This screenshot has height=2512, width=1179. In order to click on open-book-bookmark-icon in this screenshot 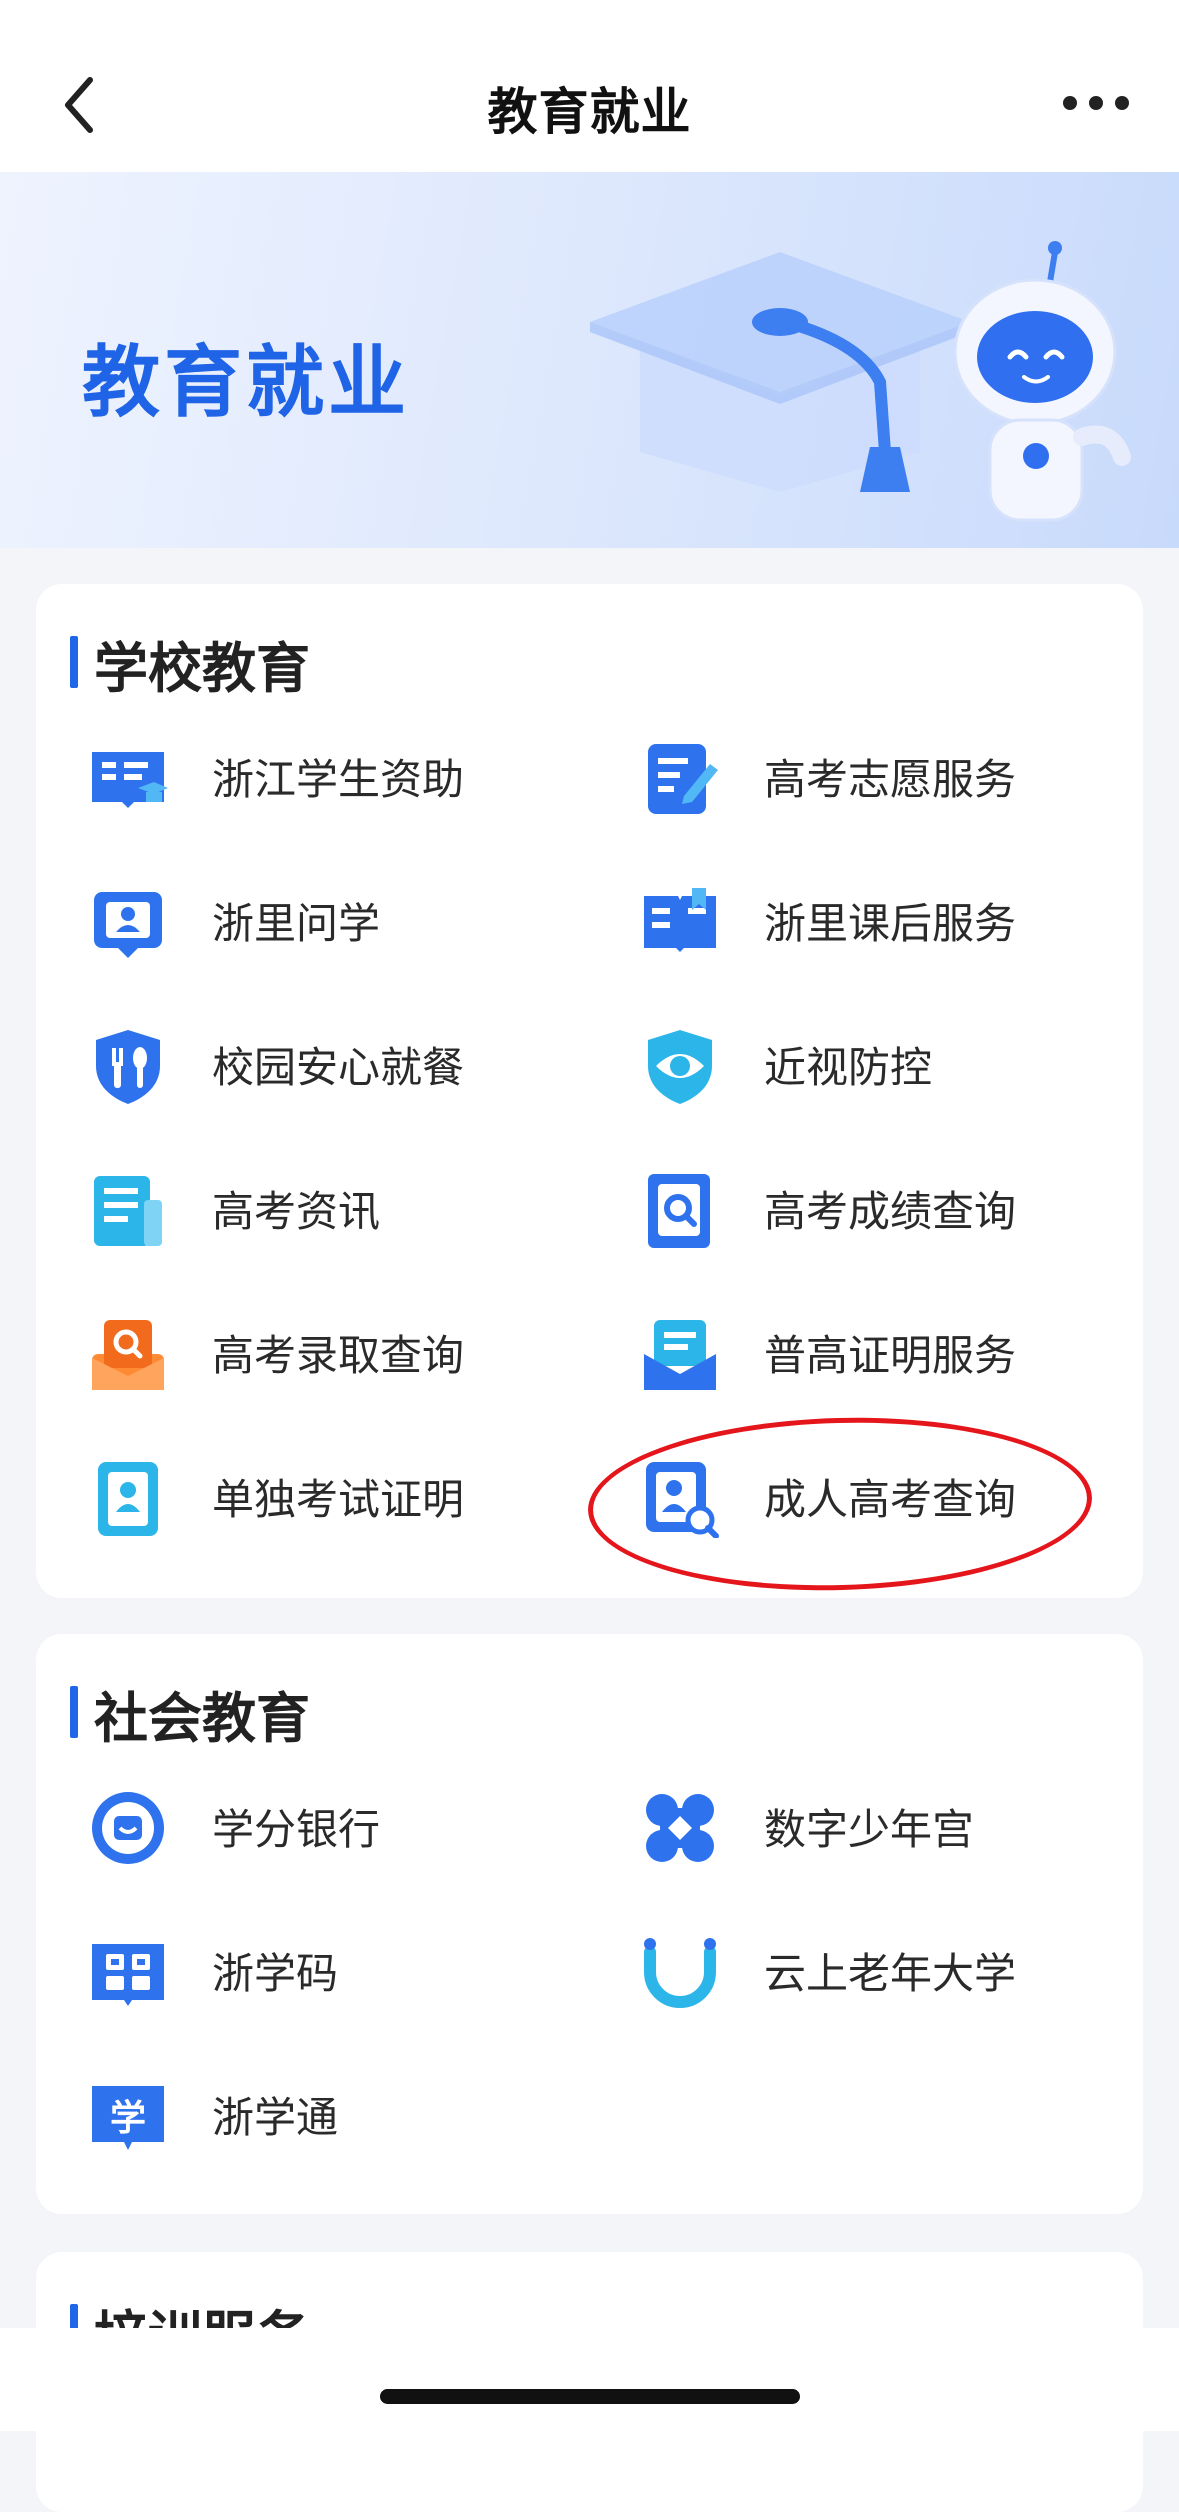, I will do `click(680, 920)`.